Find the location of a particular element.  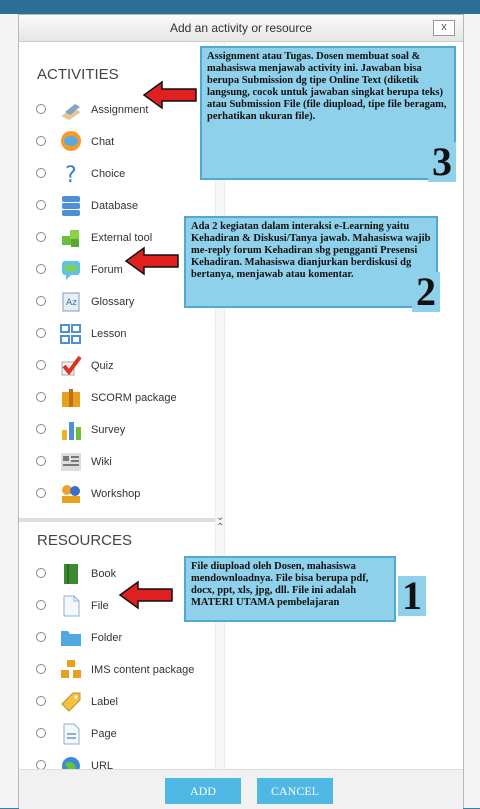

assignment-icon is located at coordinates (71, 112).